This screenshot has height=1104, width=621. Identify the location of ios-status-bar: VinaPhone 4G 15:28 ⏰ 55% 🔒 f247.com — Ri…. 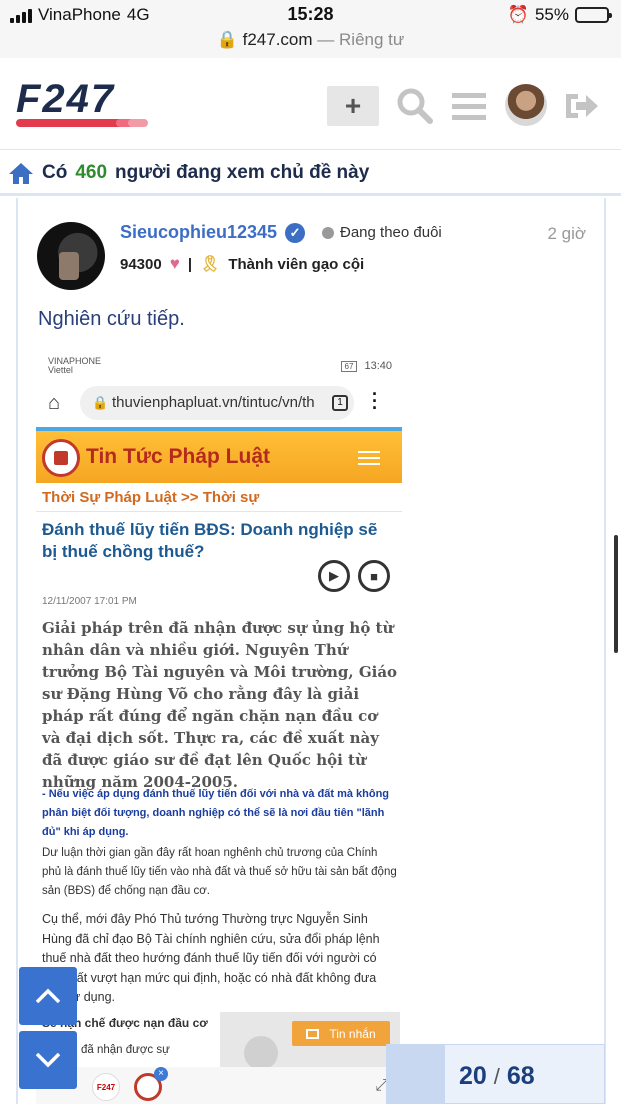
(310, 29).